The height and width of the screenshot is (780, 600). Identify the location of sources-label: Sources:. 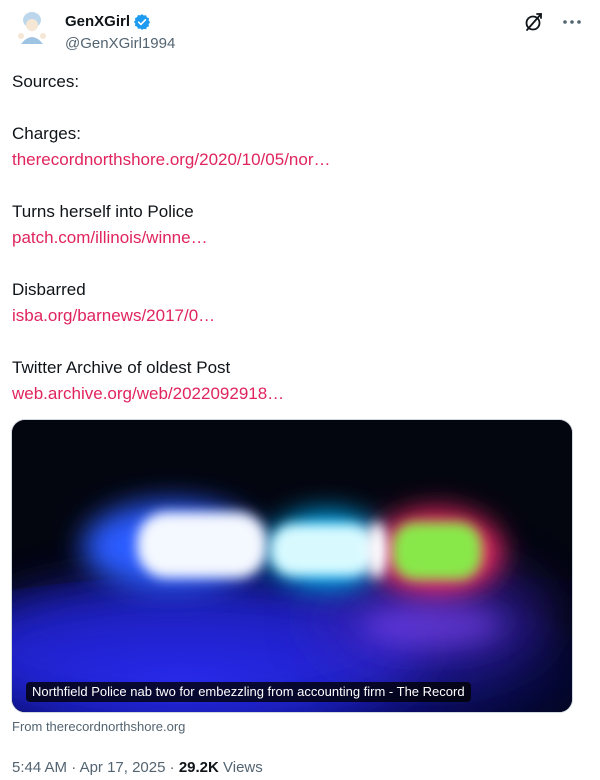
(46, 81).